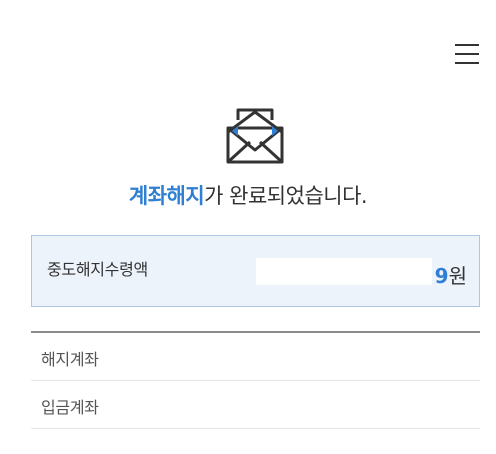  Describe the element at coordinates (70, 407) in the screenshot. I see `deposit-account-label: 입금계좌` at that location.